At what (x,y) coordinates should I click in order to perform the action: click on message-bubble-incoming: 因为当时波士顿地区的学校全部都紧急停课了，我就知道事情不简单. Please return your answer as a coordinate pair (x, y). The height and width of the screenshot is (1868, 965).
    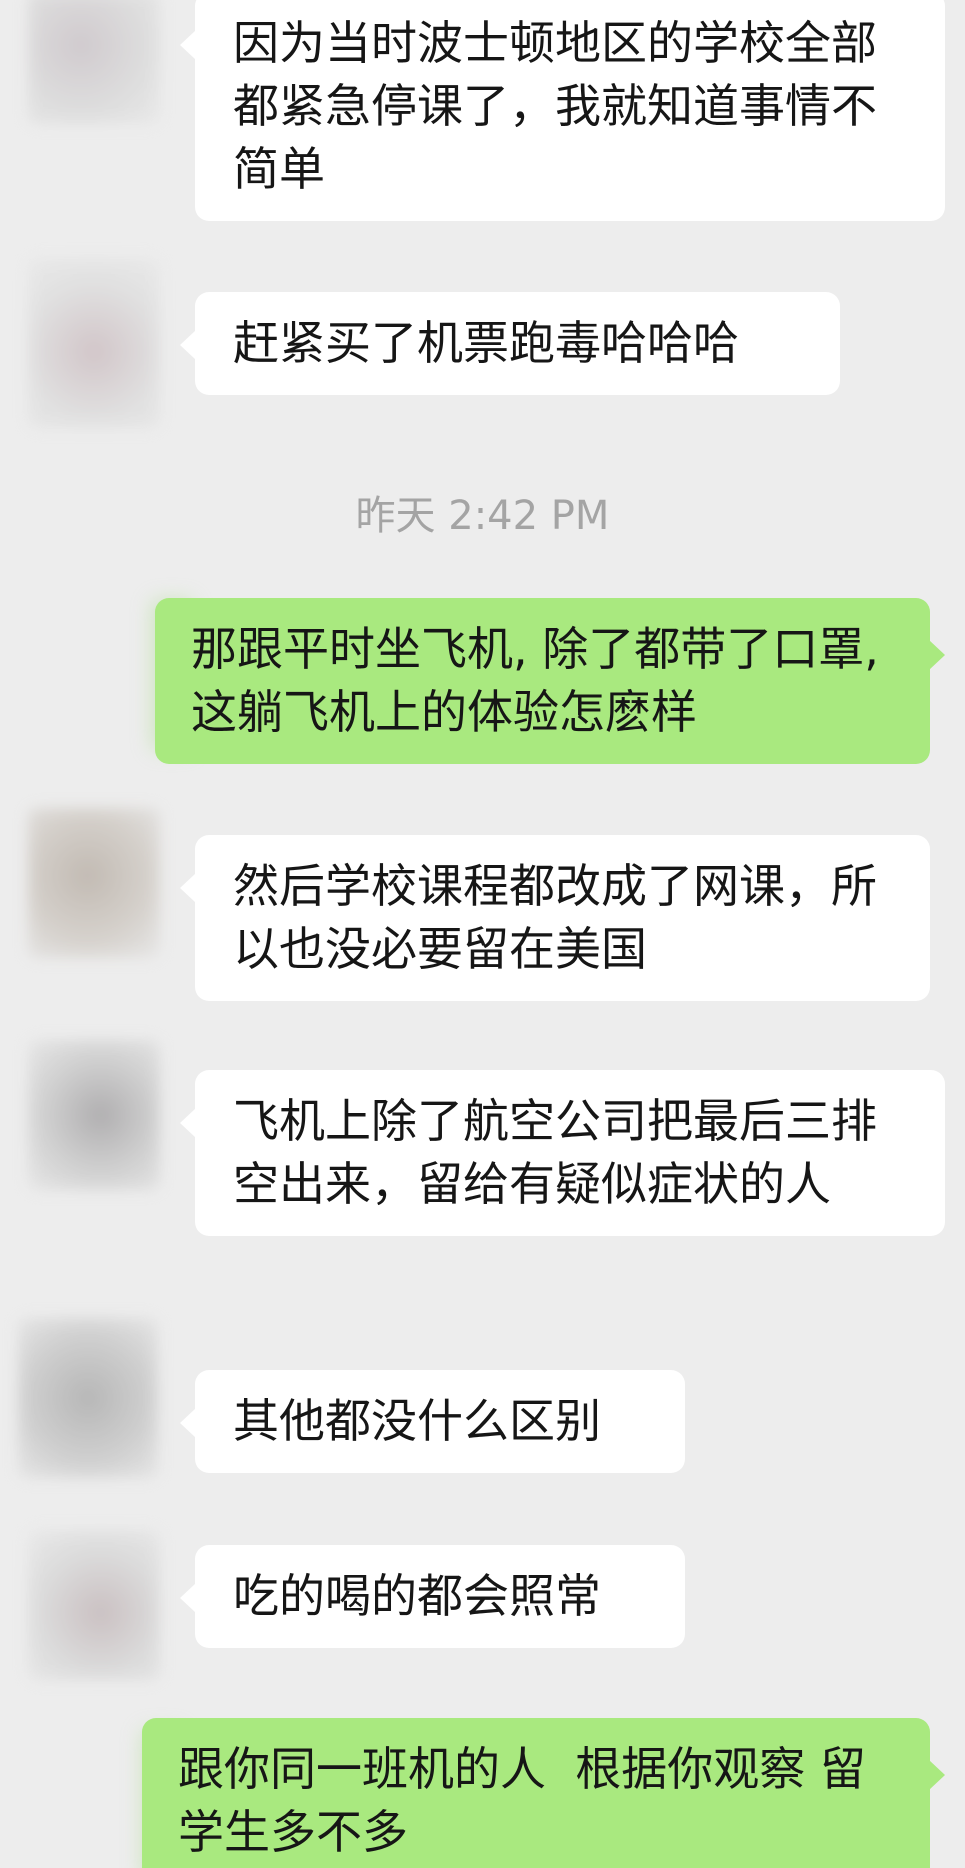
    Looking at the image, I should click on (562, 110).